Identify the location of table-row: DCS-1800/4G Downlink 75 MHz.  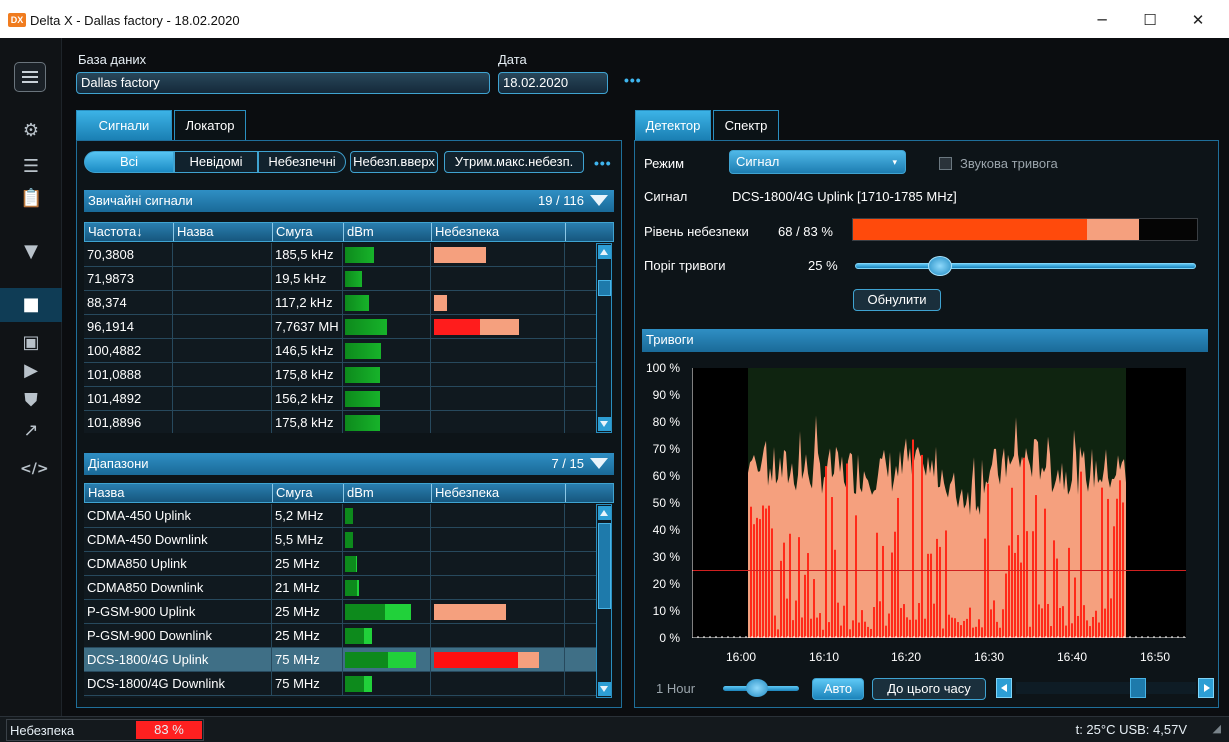
(340, 684).